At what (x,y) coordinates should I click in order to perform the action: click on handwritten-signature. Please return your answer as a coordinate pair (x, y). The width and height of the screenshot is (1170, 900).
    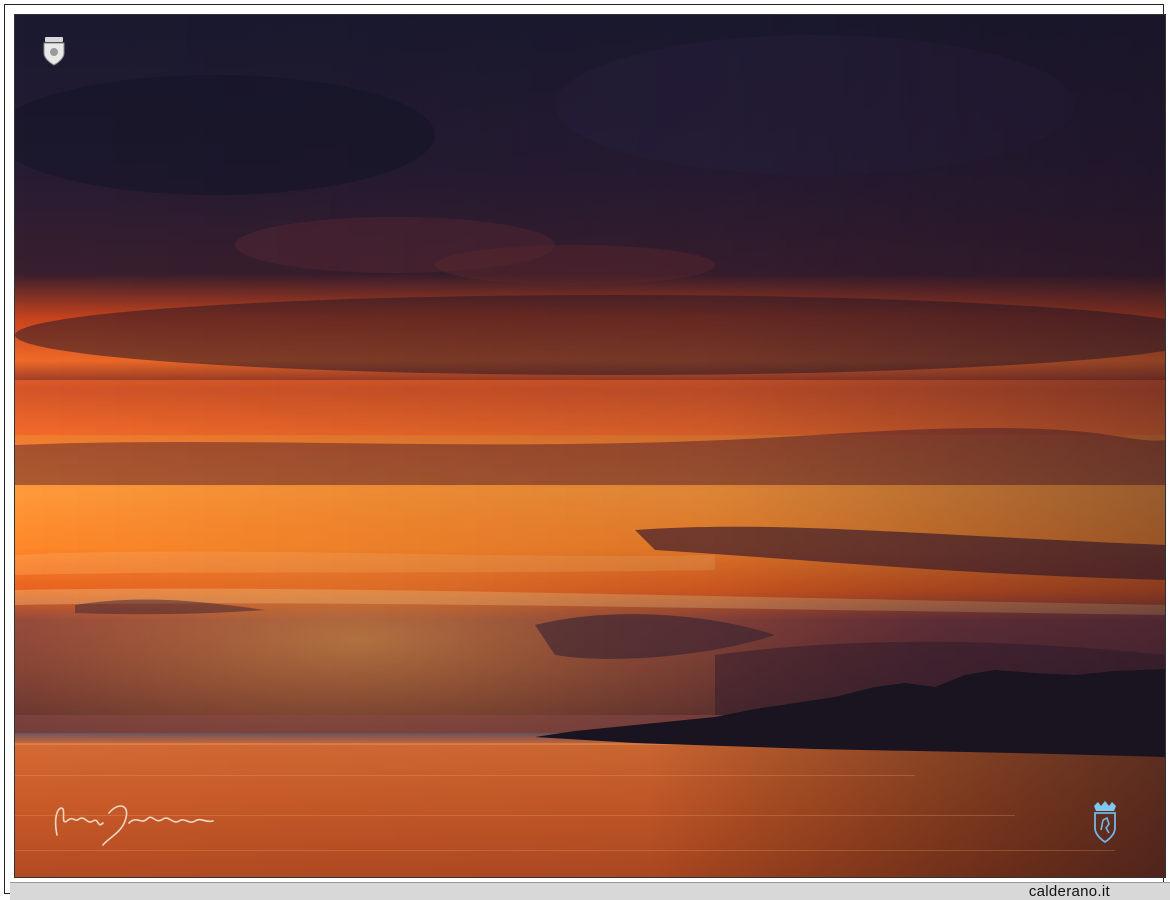
    Looking at the image, I should click on (134, 825).